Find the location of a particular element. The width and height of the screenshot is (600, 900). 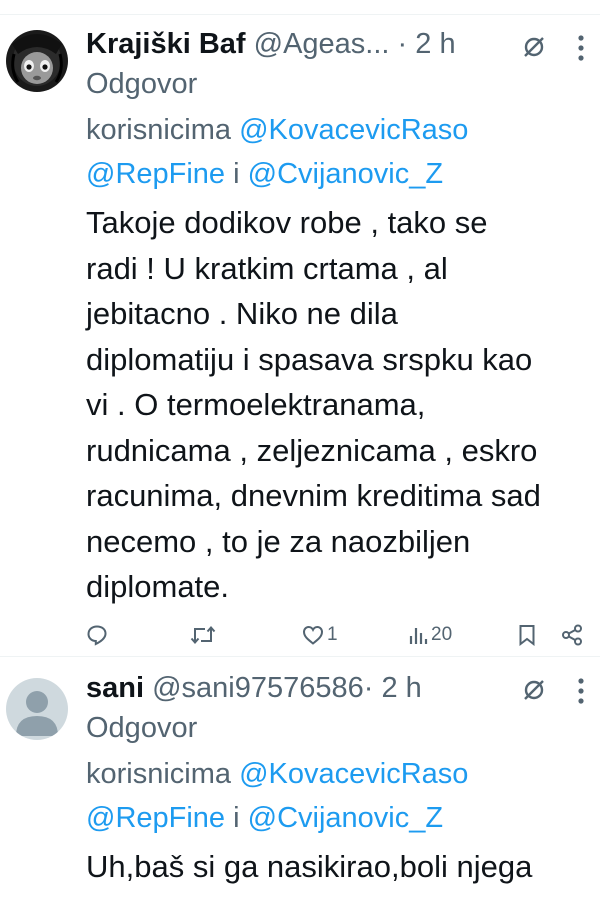

tweet-actions: 1 20 is located at coordinates (300, 635).